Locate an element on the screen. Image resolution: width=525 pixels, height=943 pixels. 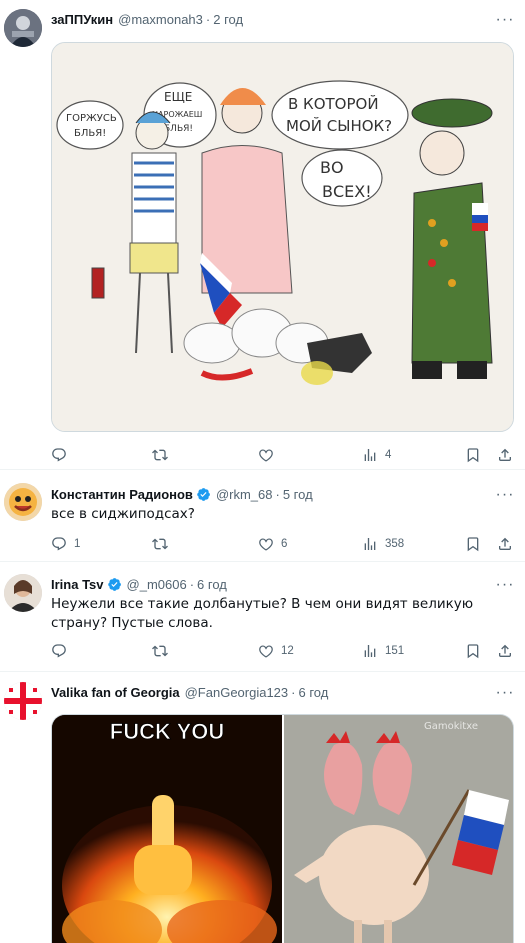
tweet-text: все в сиджиподсах? is located at coordinates (123, 514).